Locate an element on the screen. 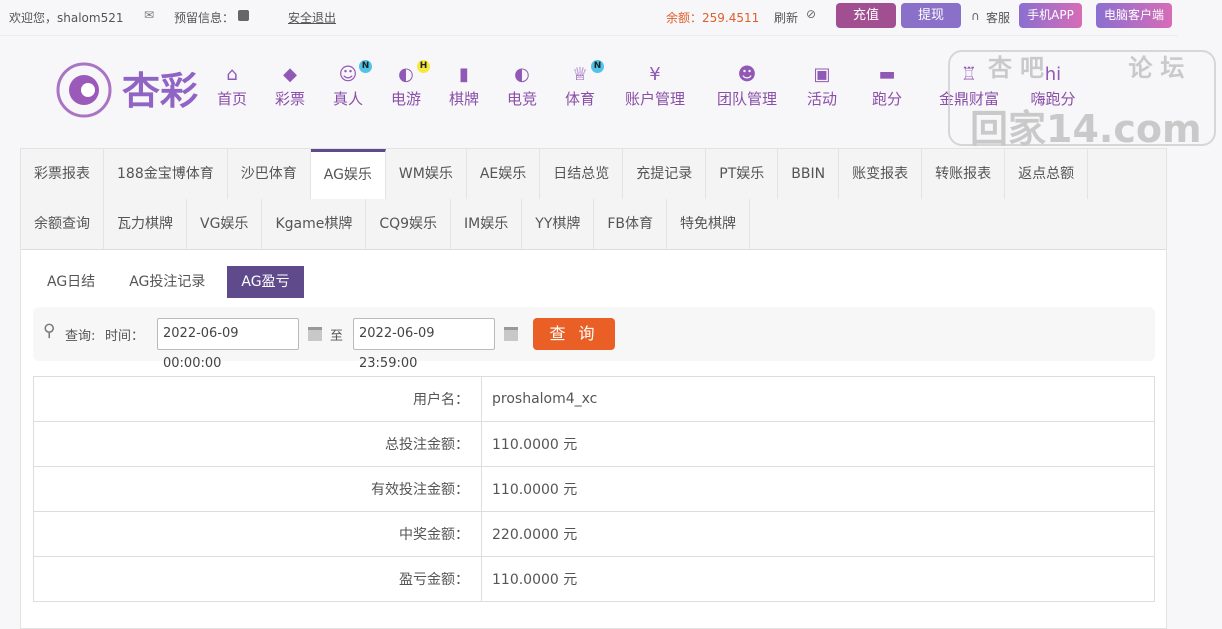 This screenshot has width=1222, height=629. report-tab: FB体育 is located at coordinates (631, 224).